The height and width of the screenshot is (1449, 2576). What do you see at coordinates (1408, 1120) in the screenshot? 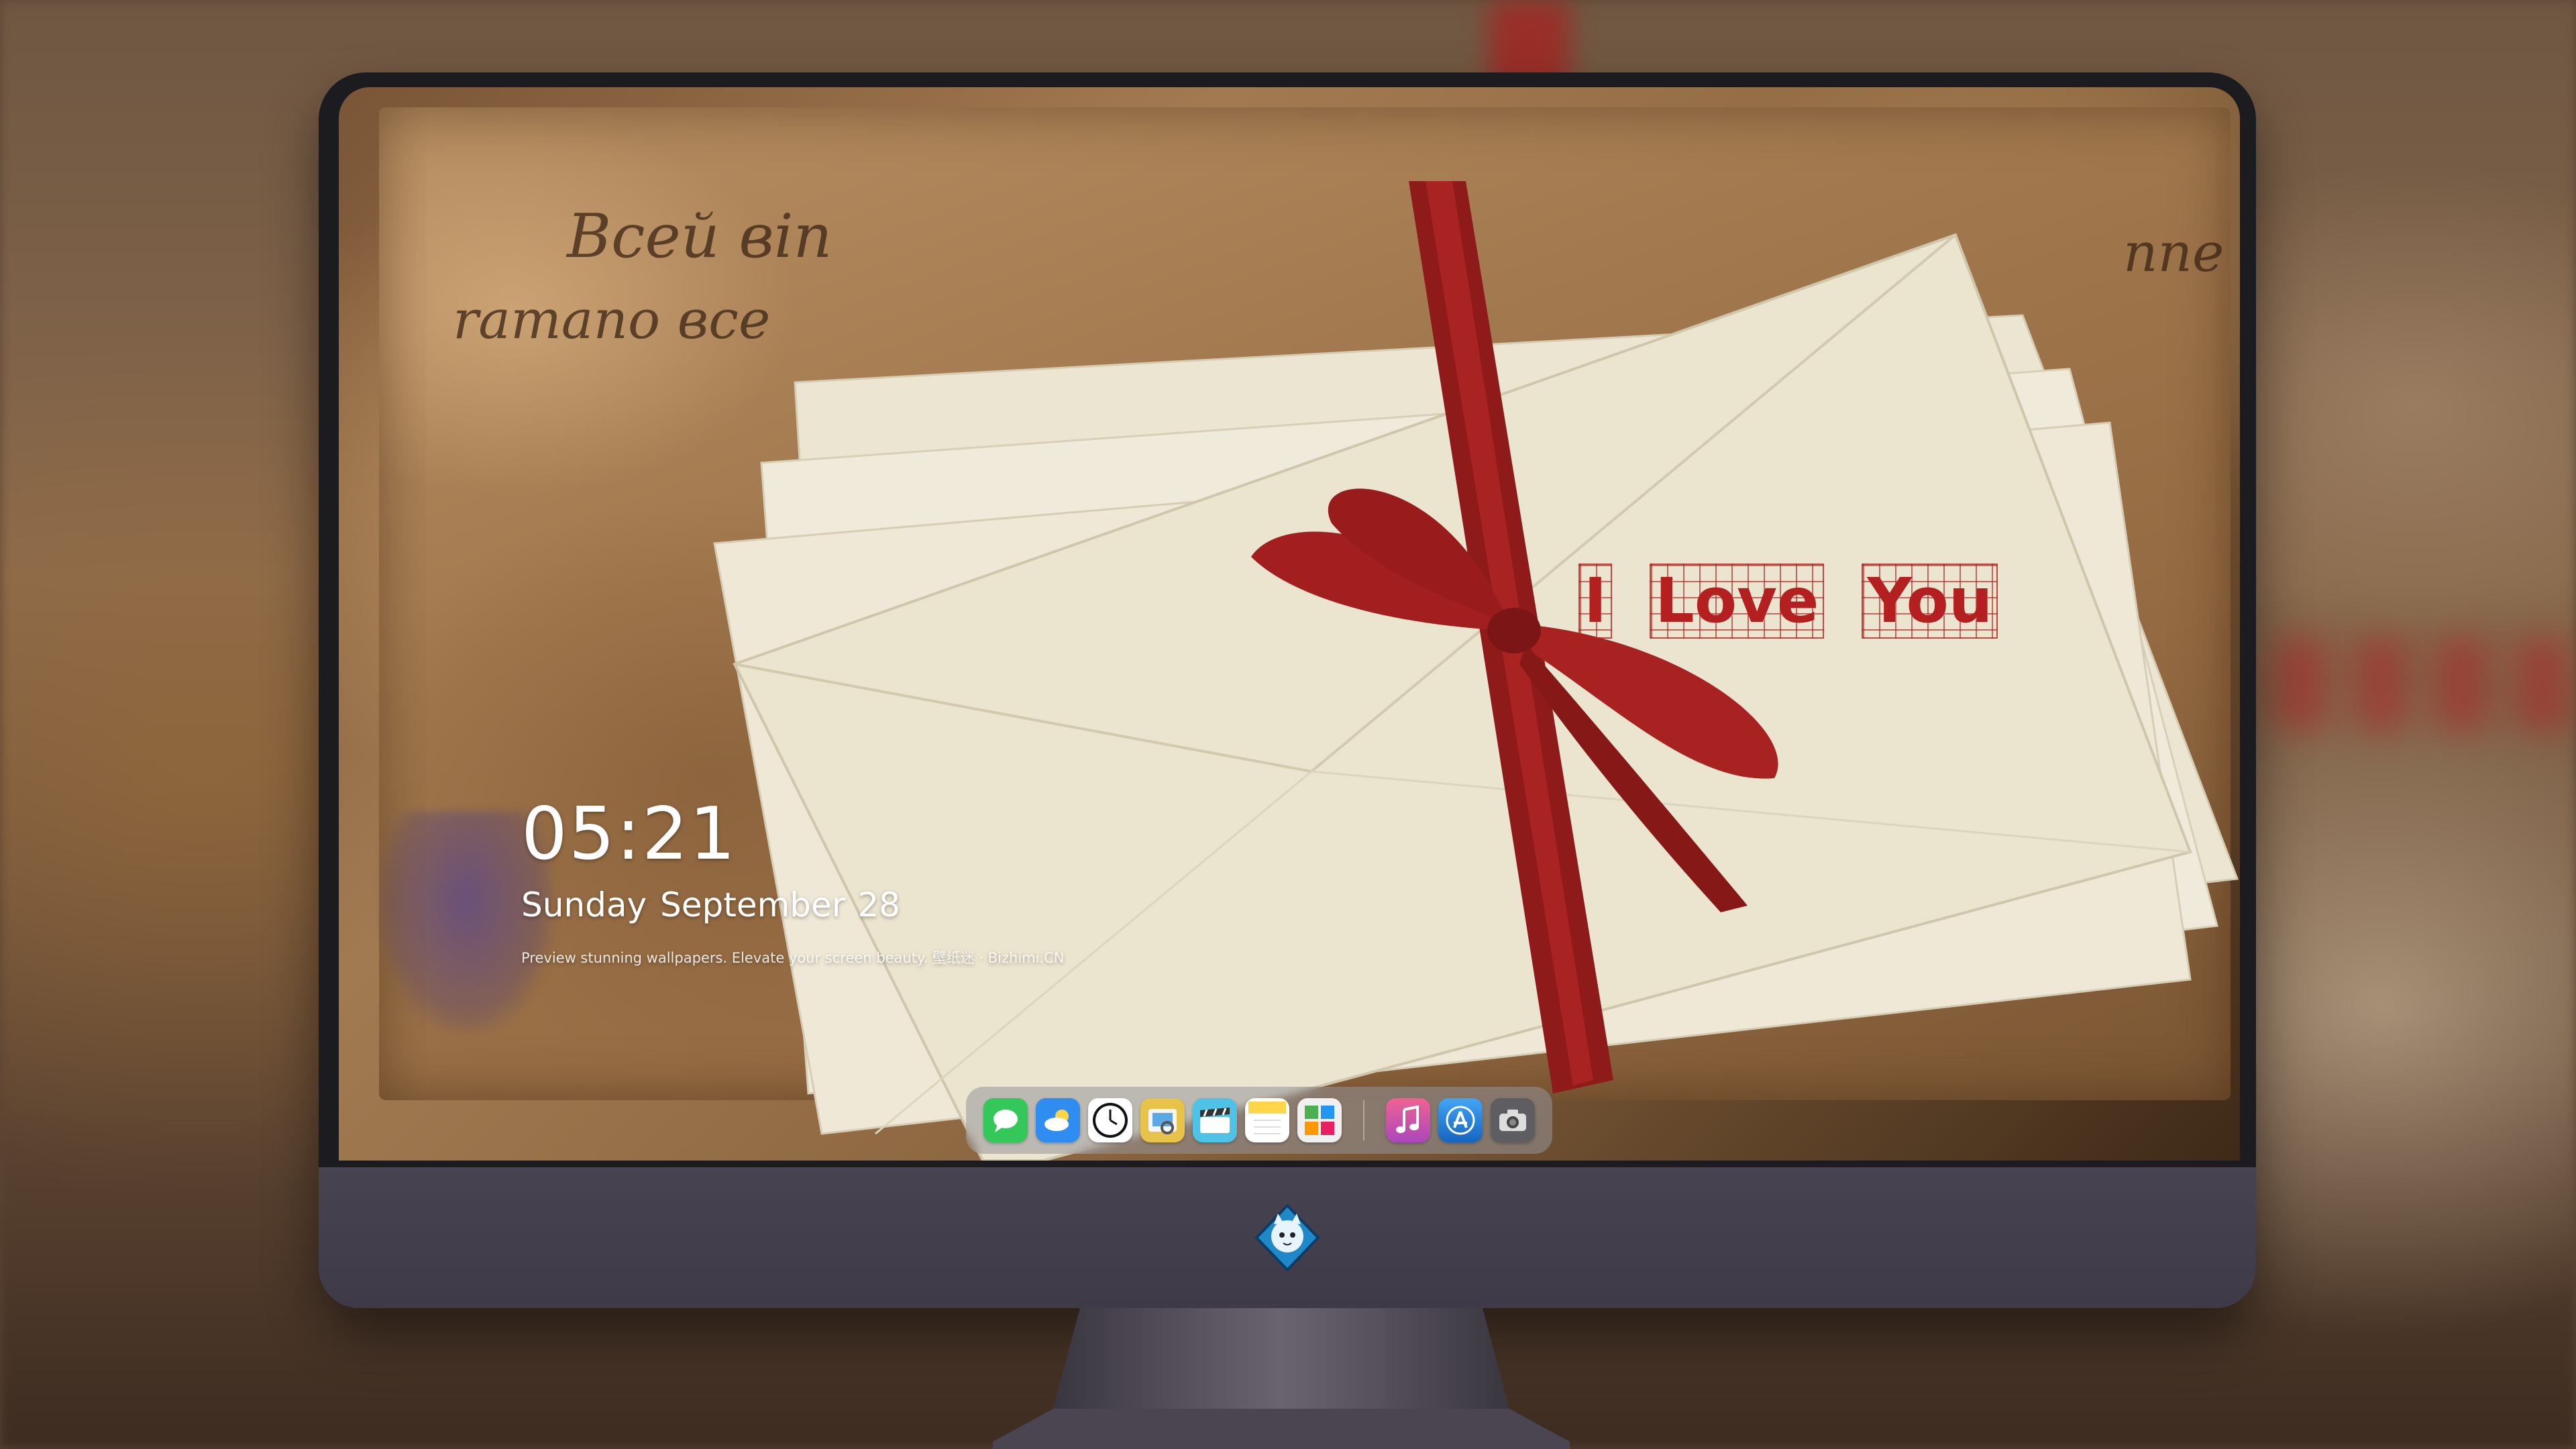
I see `music-icon` at bounding box center [1408, 1120].